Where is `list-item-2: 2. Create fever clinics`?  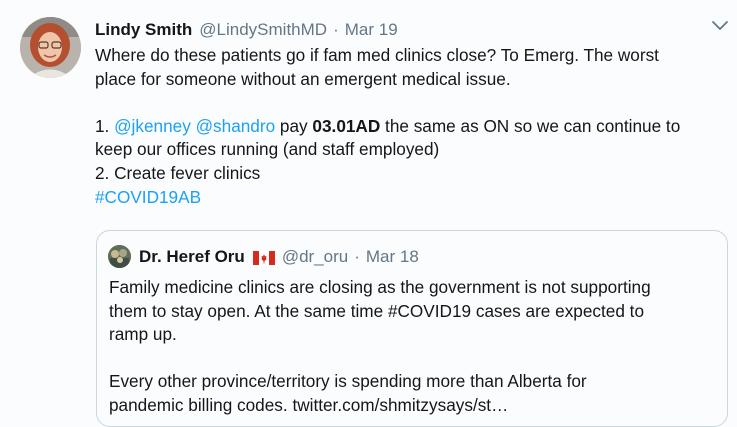 list-item-2: 2. Create fever clinics is located at coordinates (178, 172).